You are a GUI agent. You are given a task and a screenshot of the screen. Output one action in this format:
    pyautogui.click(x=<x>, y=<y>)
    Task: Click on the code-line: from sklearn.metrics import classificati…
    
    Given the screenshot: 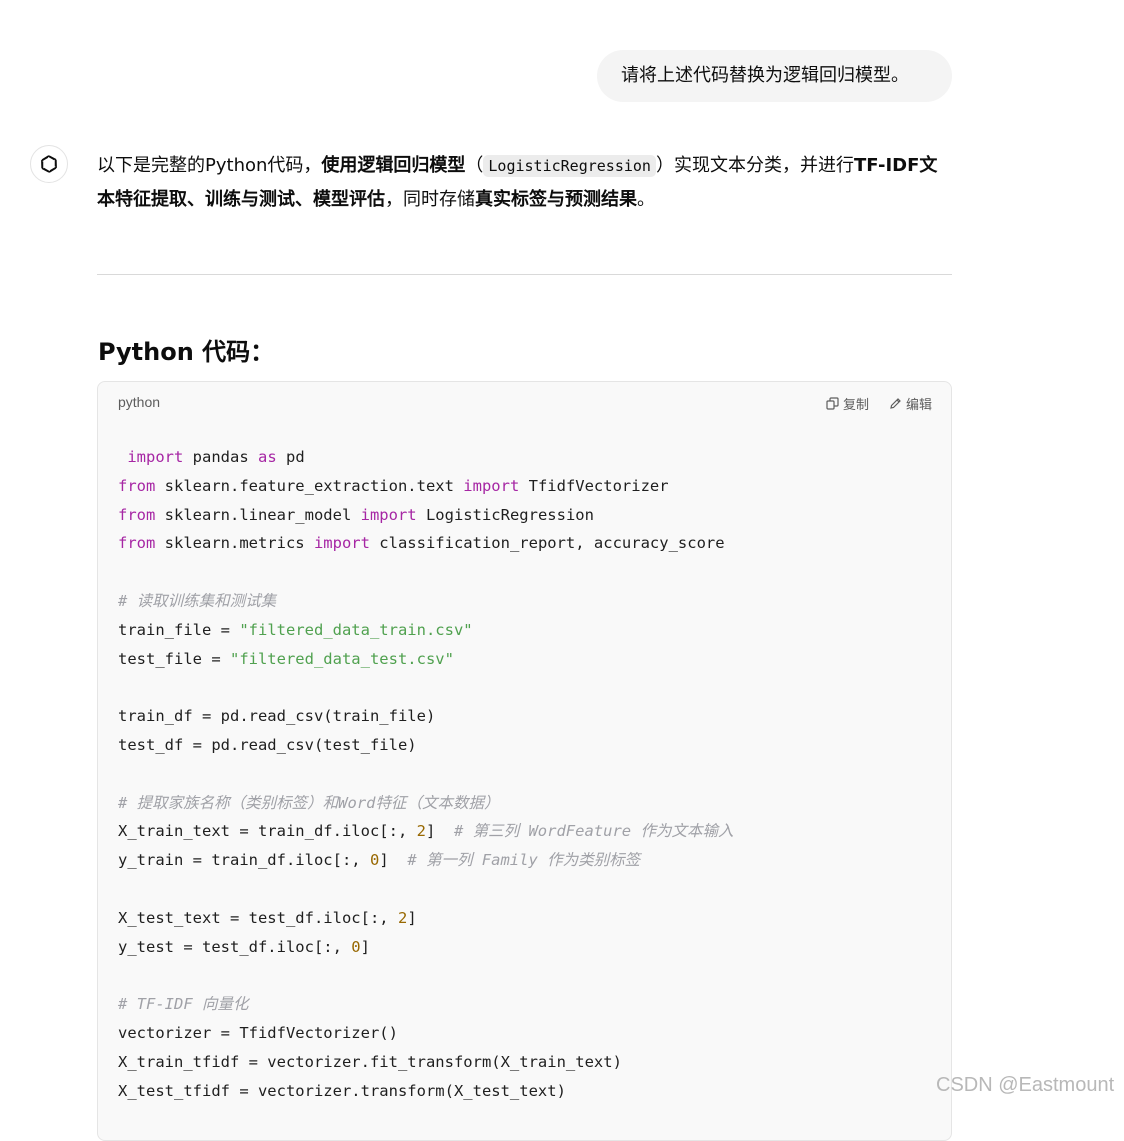 What is the action you would take?
    pyautogui.click(x=421, y=543)
    